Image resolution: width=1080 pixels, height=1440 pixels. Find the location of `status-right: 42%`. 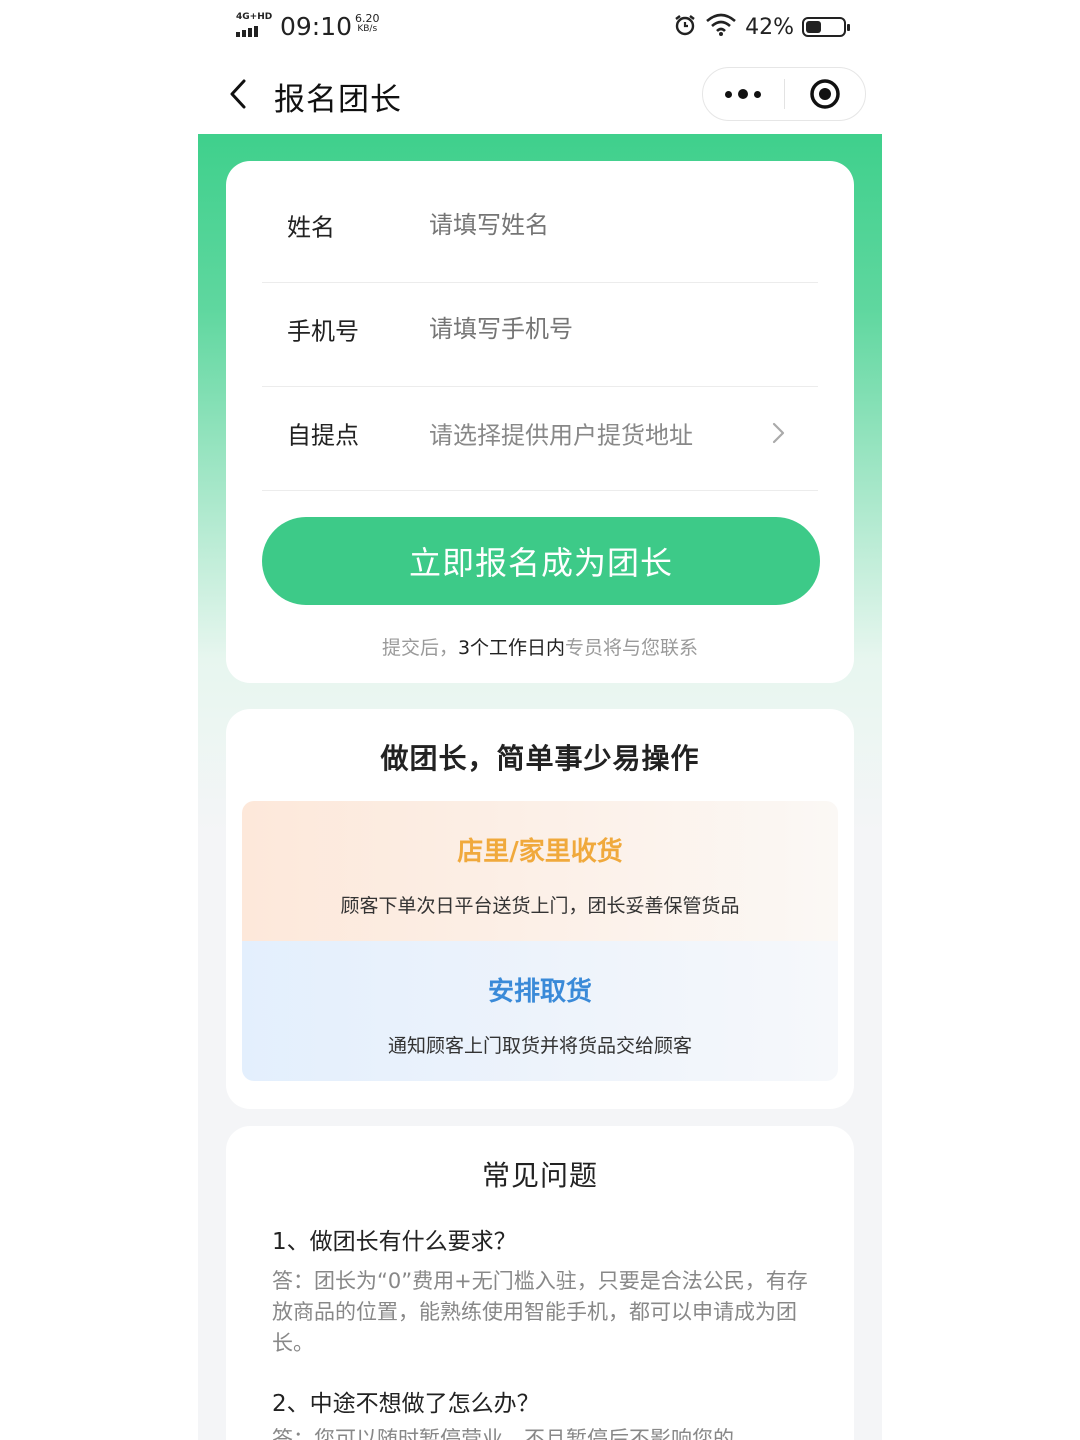

status-right: 42% is located at coordinates (761, 27).